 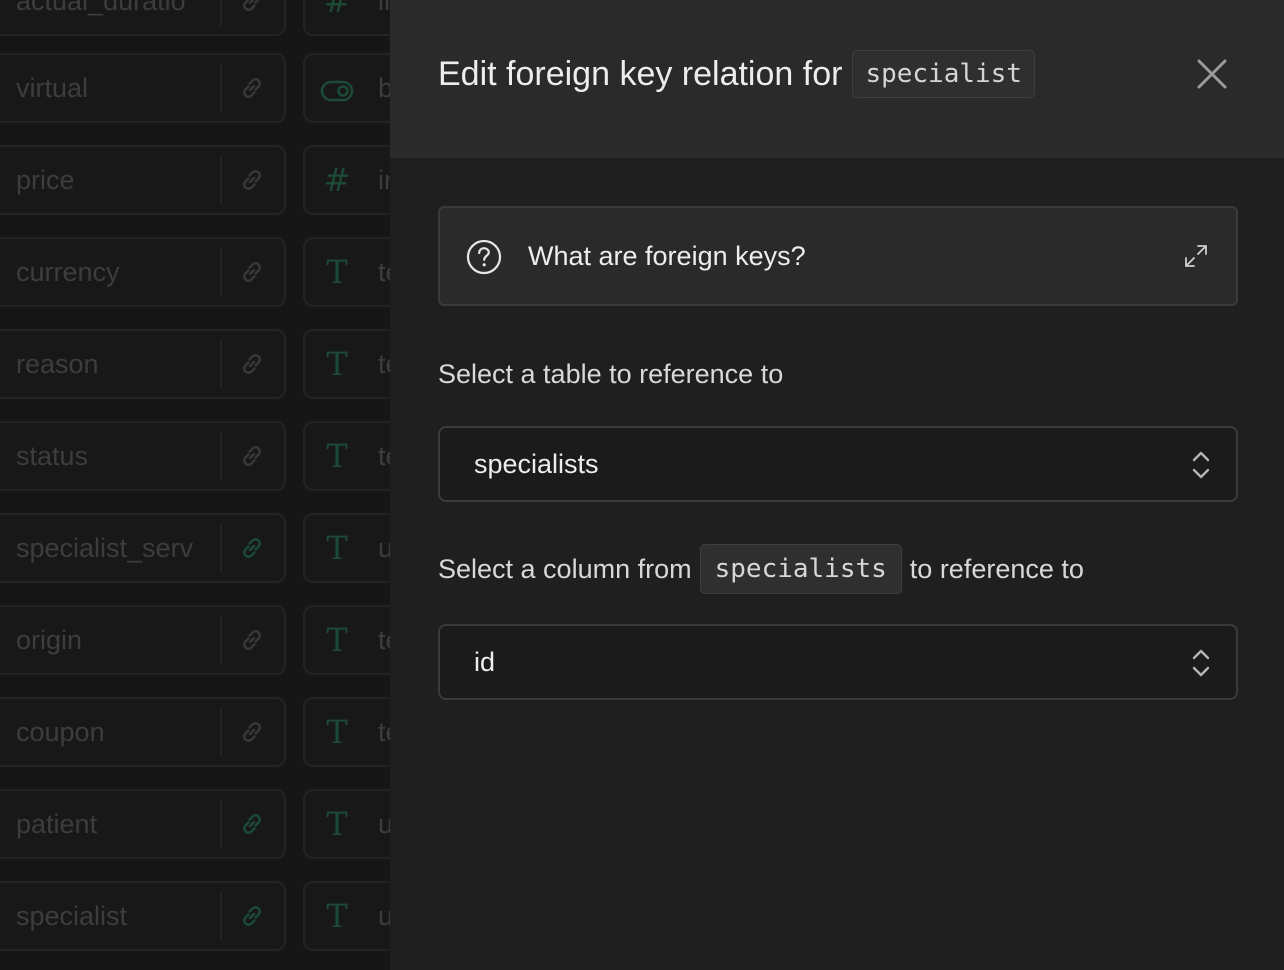 What do you see at coordinates (68, 272) in the screenshot?
I see `column-name: currency` at bounding box center [68, 272].